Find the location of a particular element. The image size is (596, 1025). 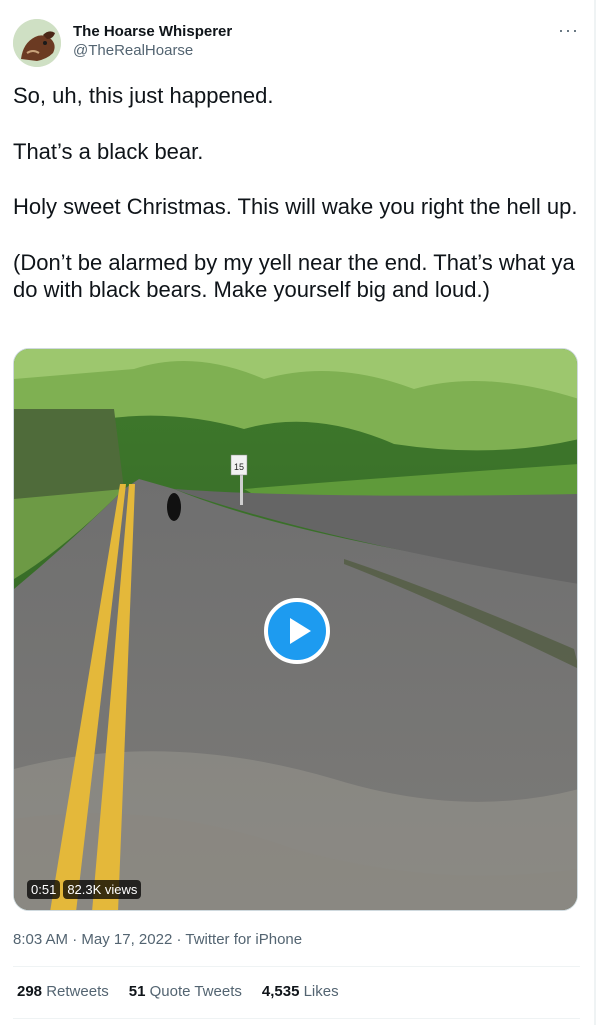

avatar is located at coordinates (37, 43).